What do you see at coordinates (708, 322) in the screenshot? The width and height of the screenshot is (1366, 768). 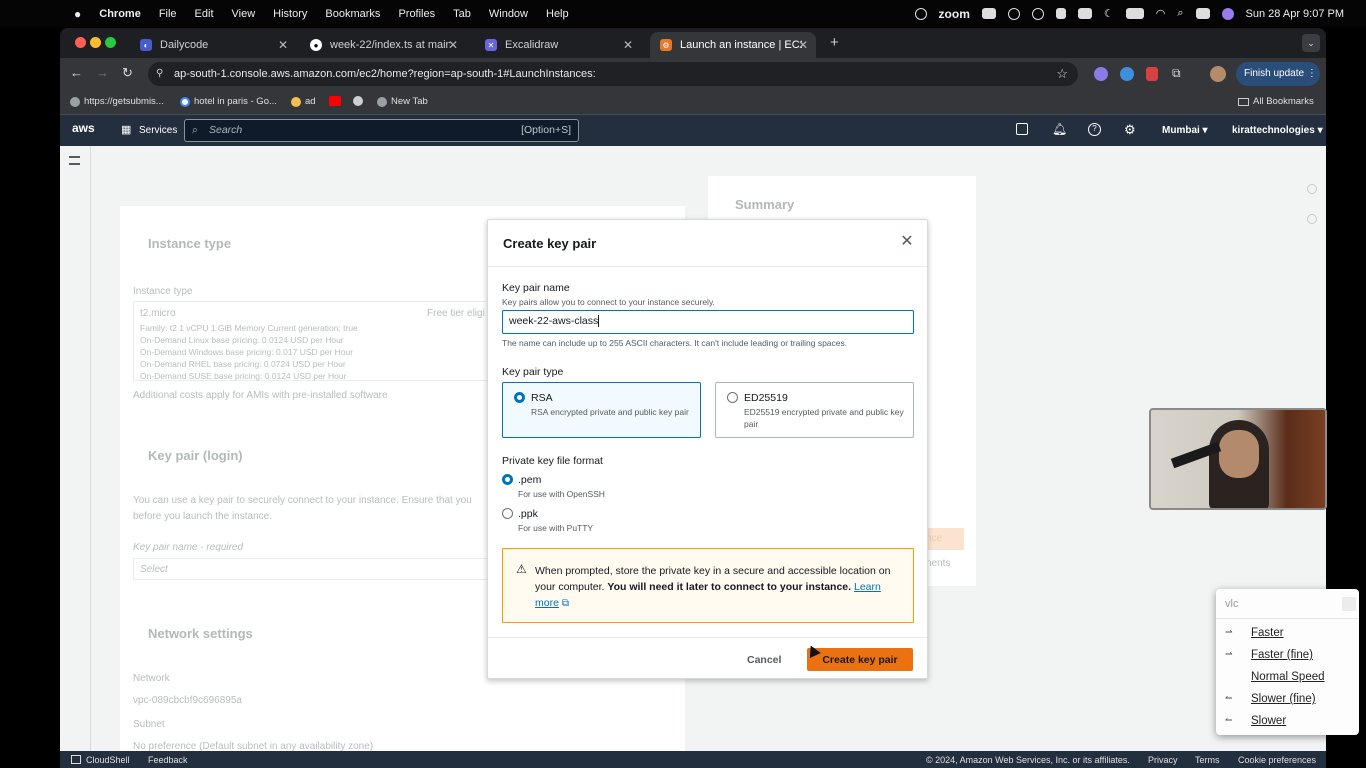 I see `key-pair-name-input: week-22-aws-class` at bounding box center [708, 322].